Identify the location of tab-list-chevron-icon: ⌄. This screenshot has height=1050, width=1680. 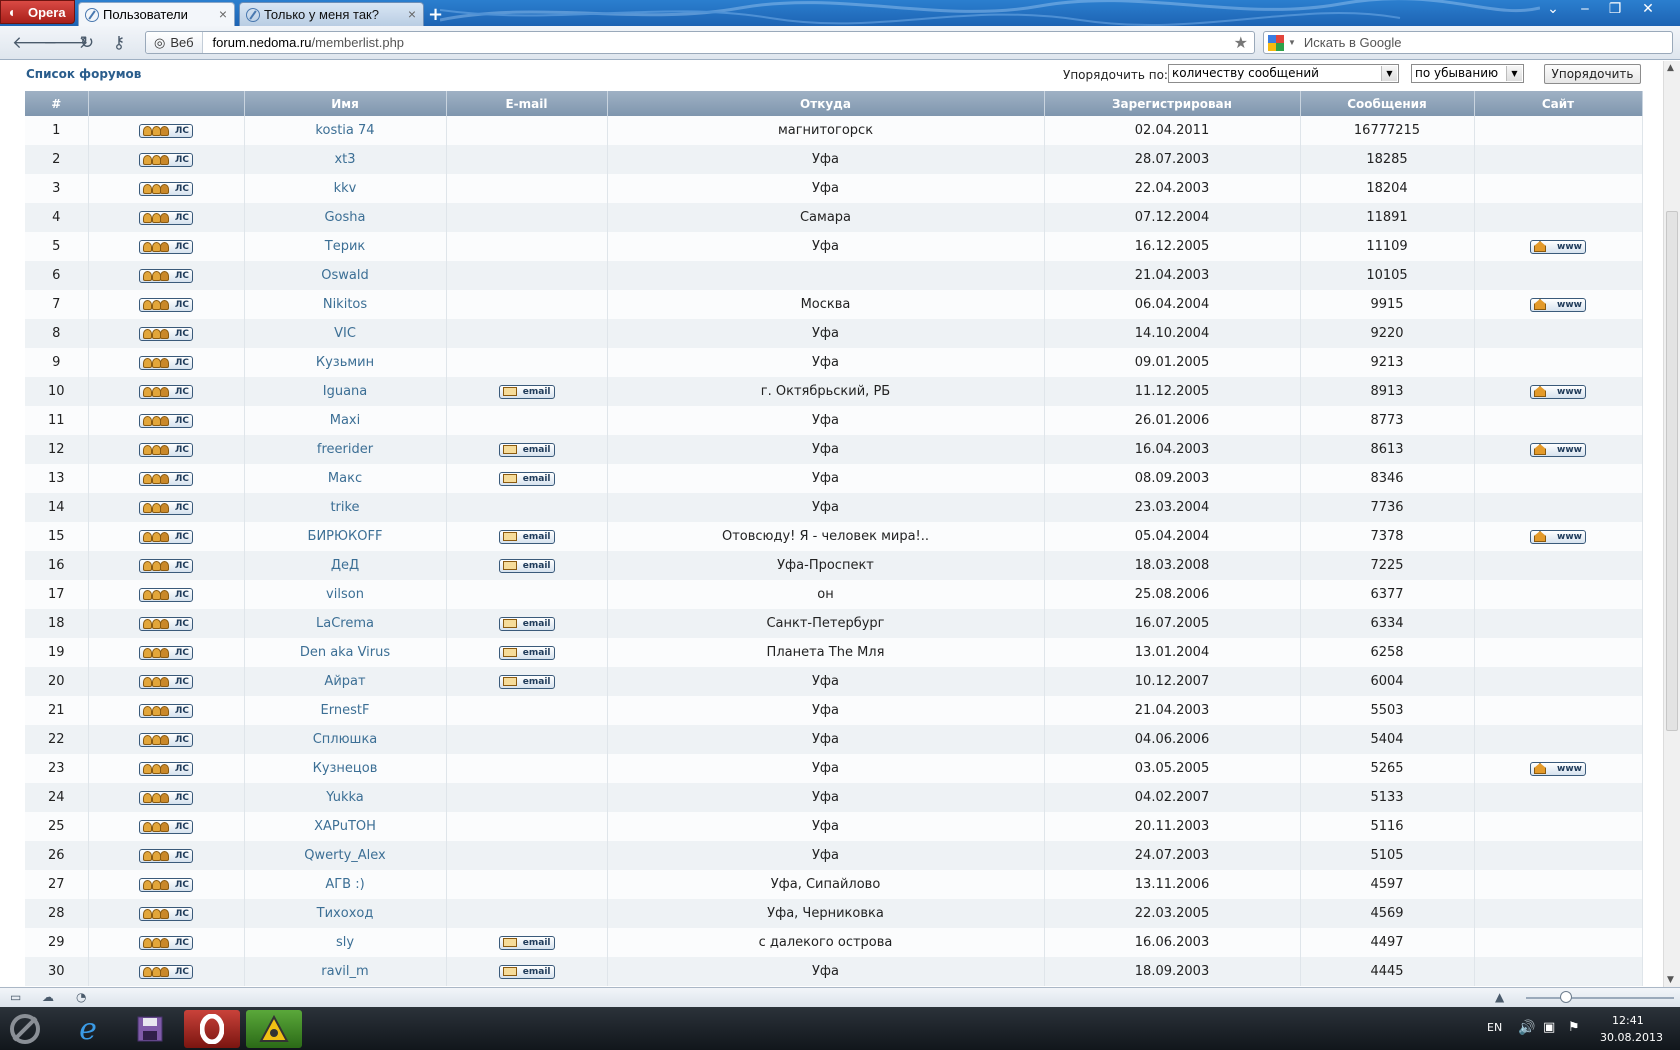
(1553, 10).